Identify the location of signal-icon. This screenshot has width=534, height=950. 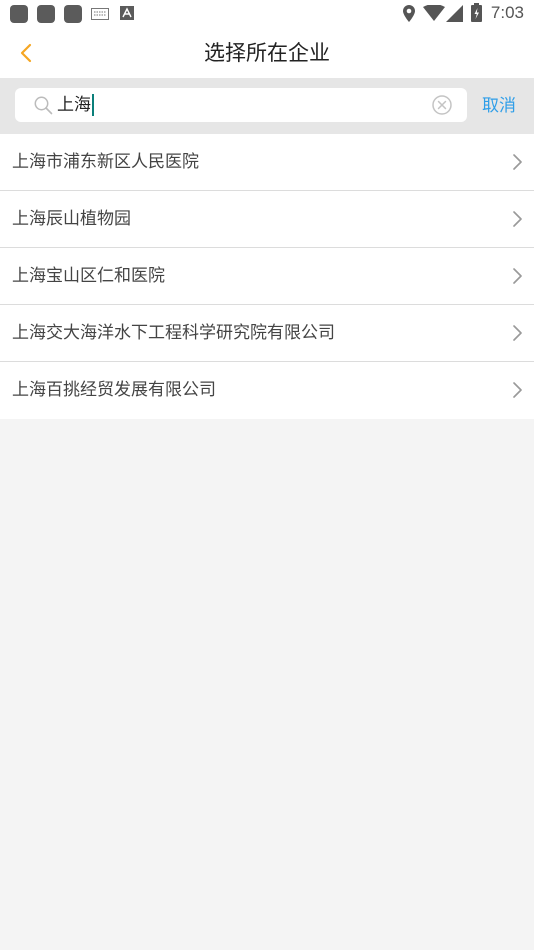
(454, 13).